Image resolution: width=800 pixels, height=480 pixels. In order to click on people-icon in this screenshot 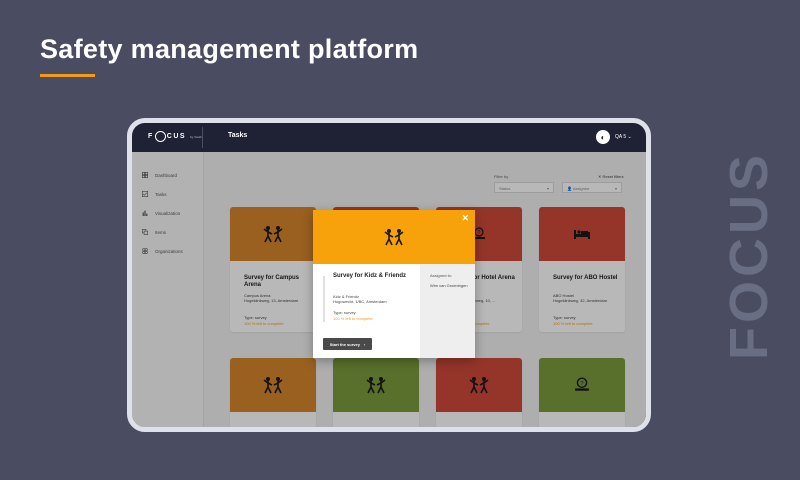, I will do `click(394, 237)`.